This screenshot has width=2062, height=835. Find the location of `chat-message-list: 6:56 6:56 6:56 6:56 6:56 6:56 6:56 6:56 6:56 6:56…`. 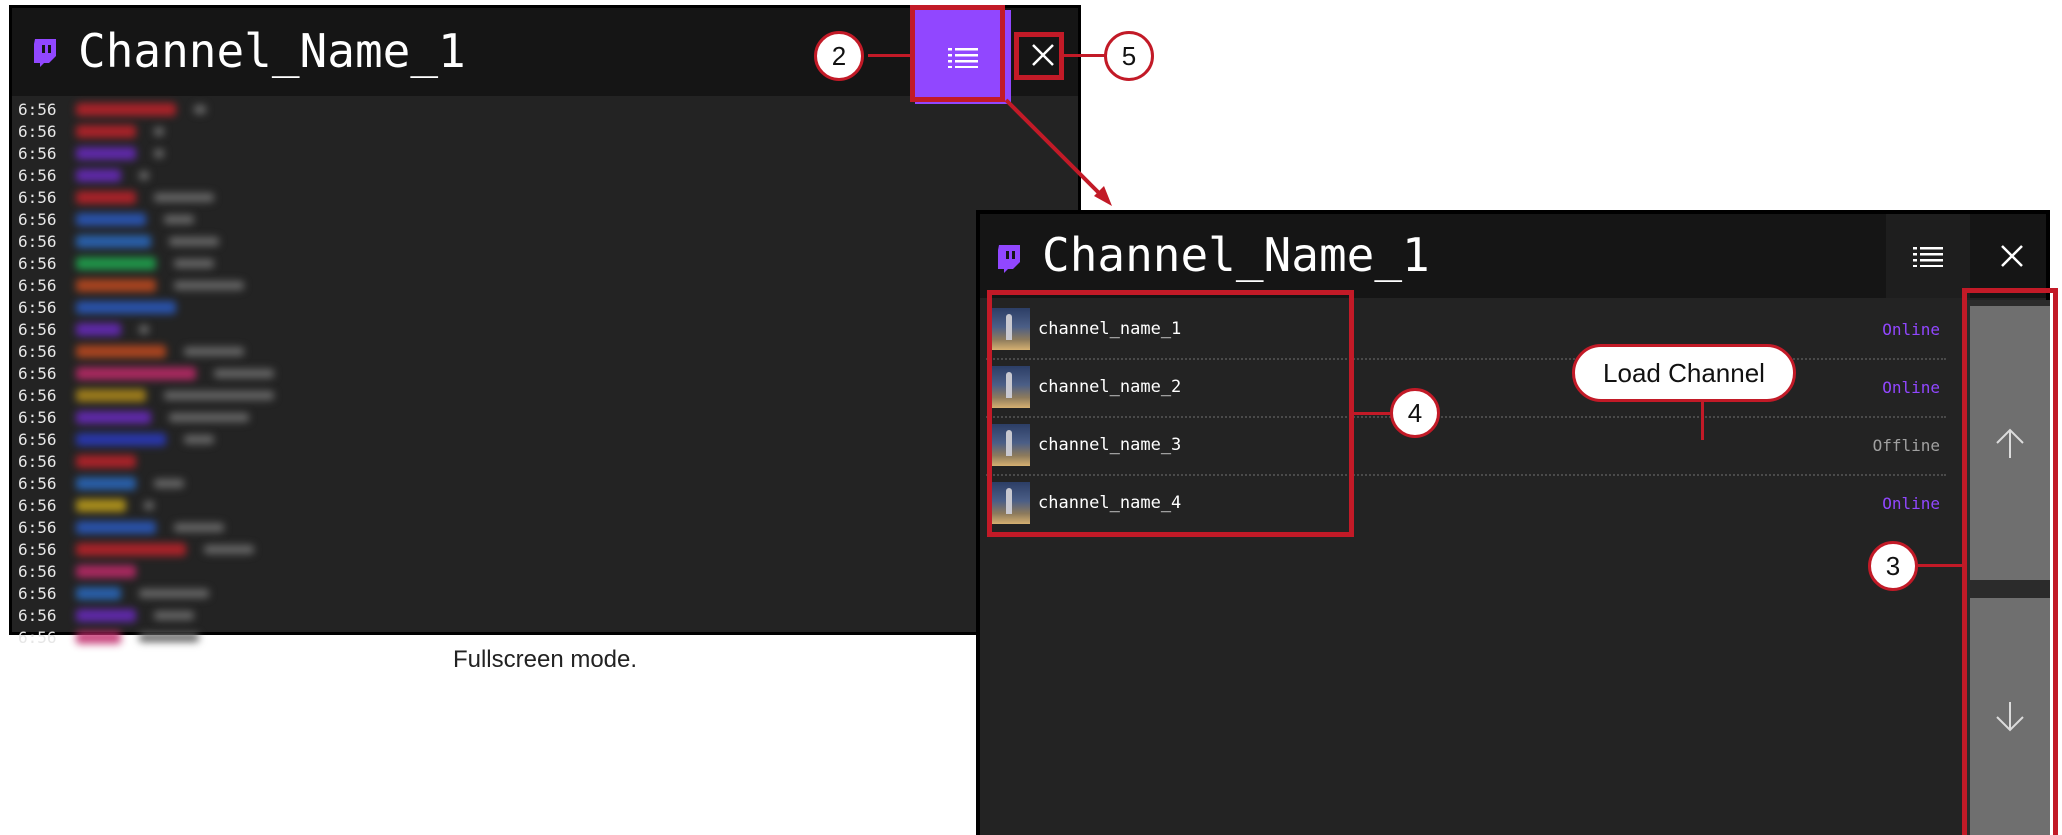

chat-message-list: 6:56 6:56 6:56 6:56 6:56 6:56 6:56 6:56 6:56 6:56… is located at coordinates (146, 373).